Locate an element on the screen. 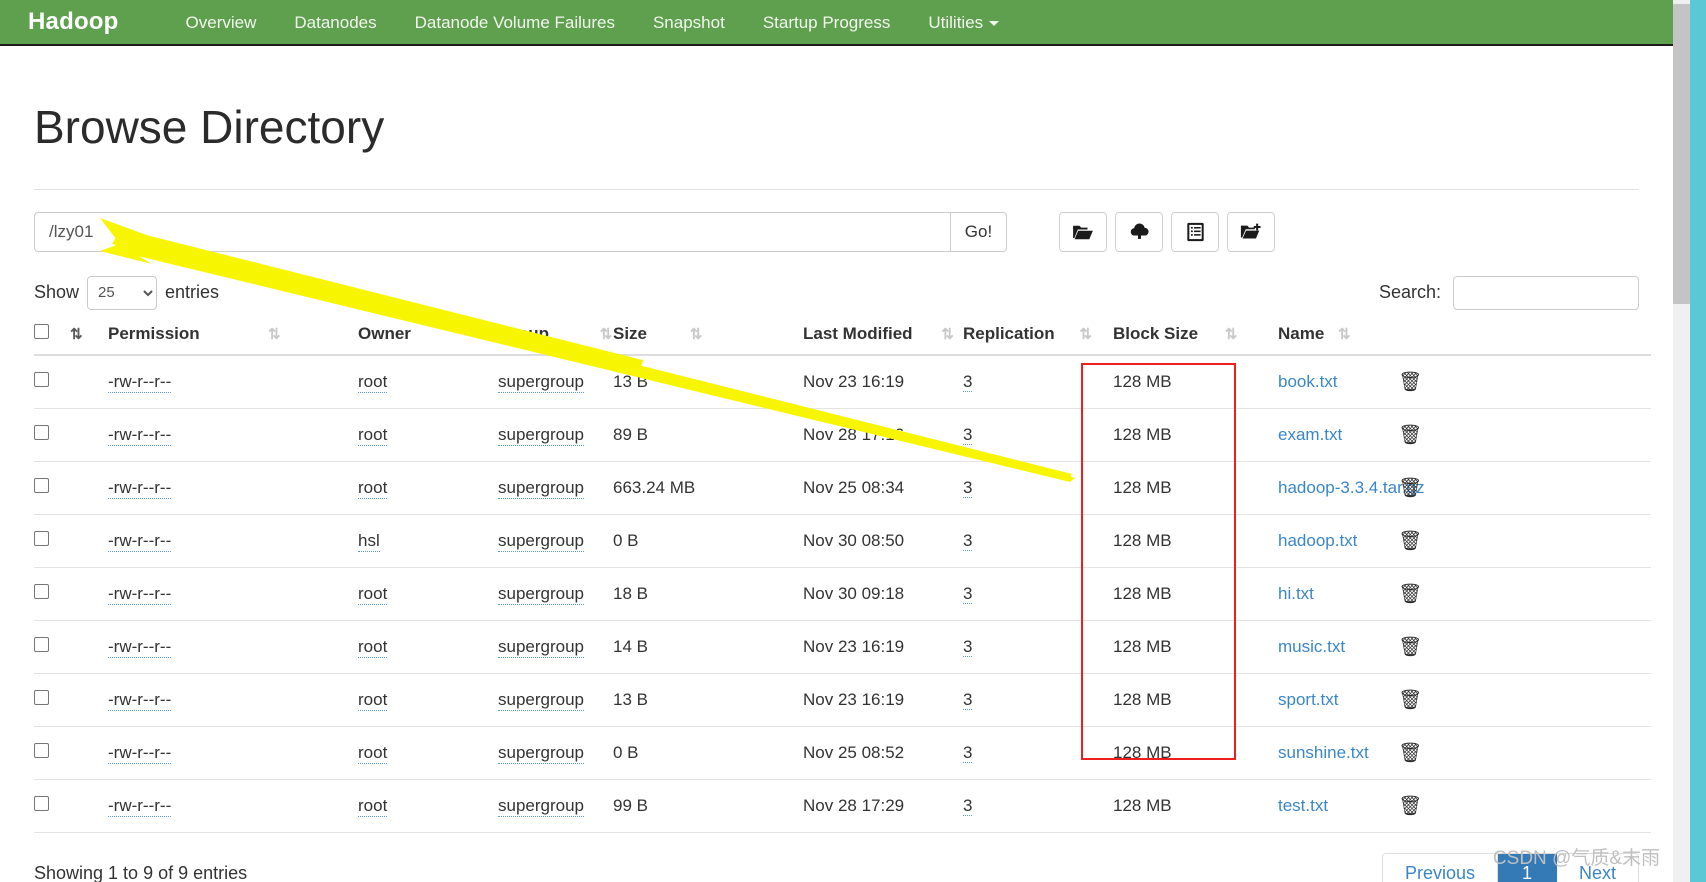 This screenshot has width=1706, height=882. vertical-scrollbar-thumb is located at coordinates (1681, 154).